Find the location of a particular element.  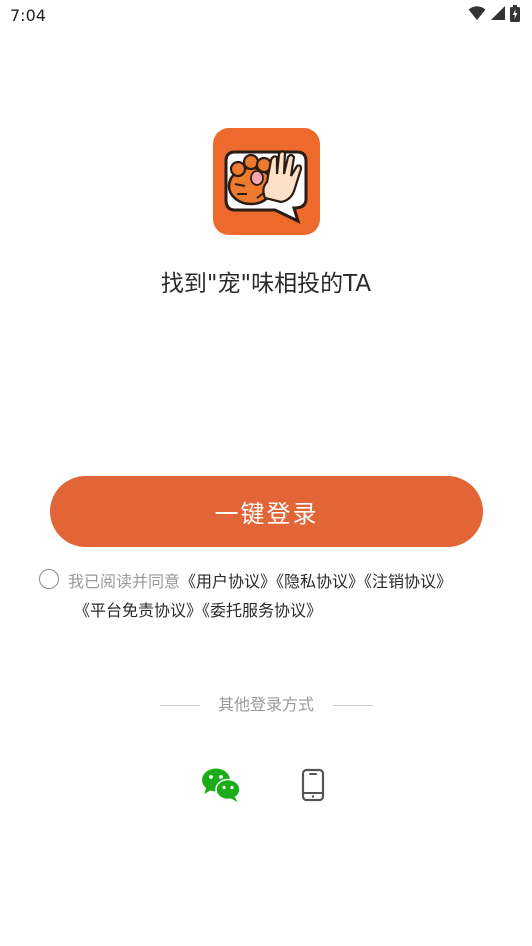

status-icons is located at coordinates (494, 15).